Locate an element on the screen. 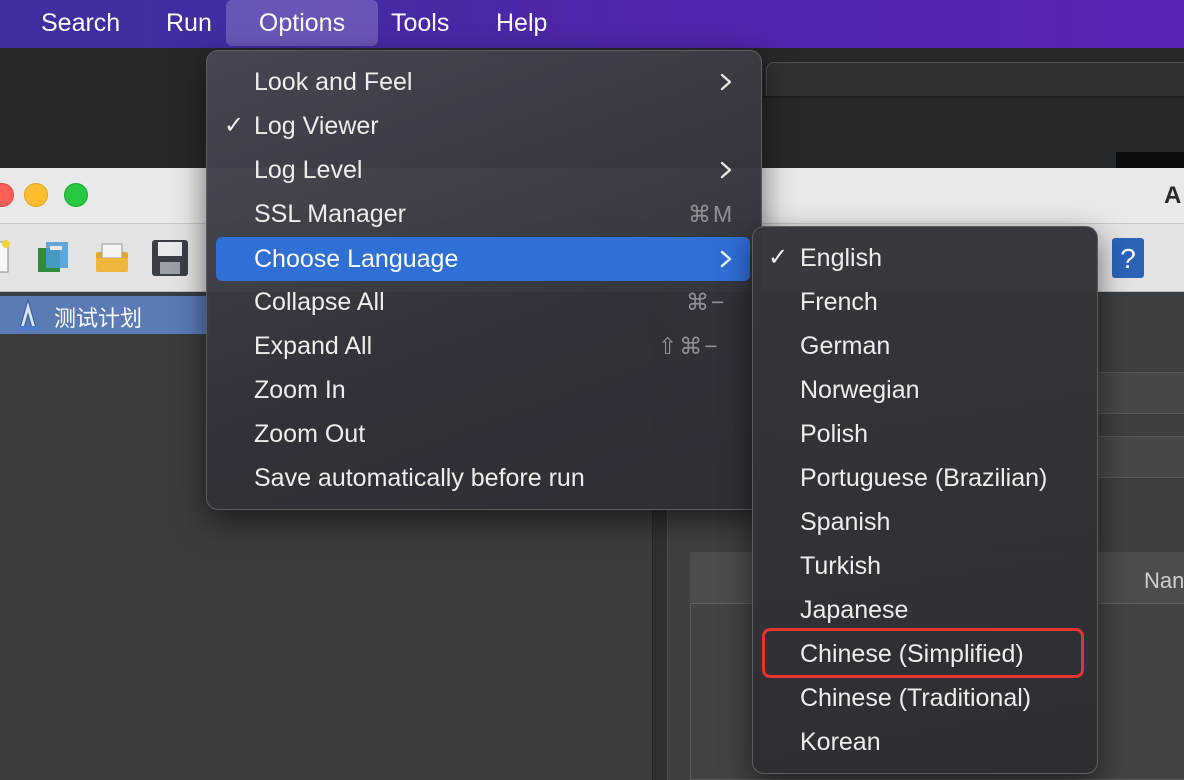  table-column-header: Nan is located at coordinates (1164, 581).